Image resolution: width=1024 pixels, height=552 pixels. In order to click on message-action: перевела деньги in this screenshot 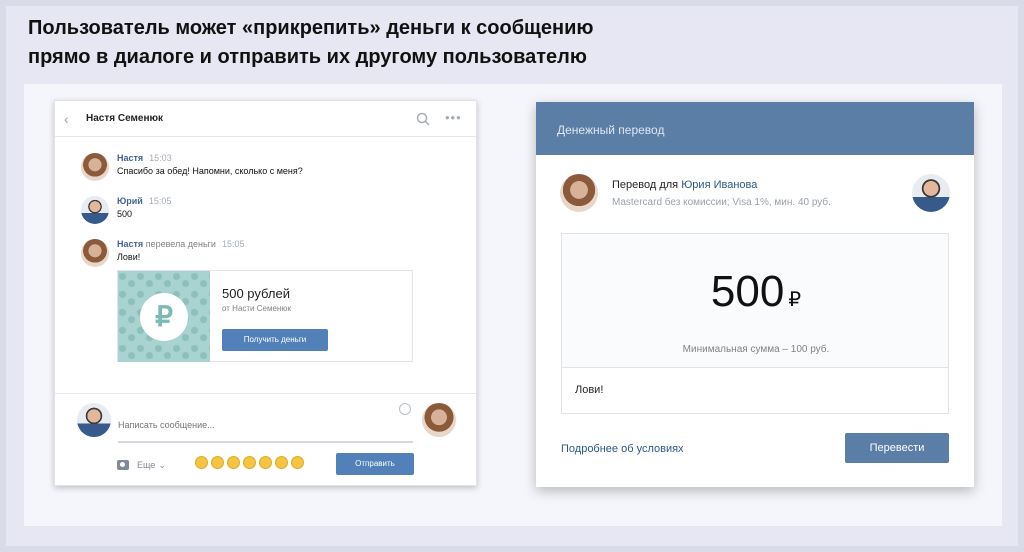, I will do `click(180, 244)`.